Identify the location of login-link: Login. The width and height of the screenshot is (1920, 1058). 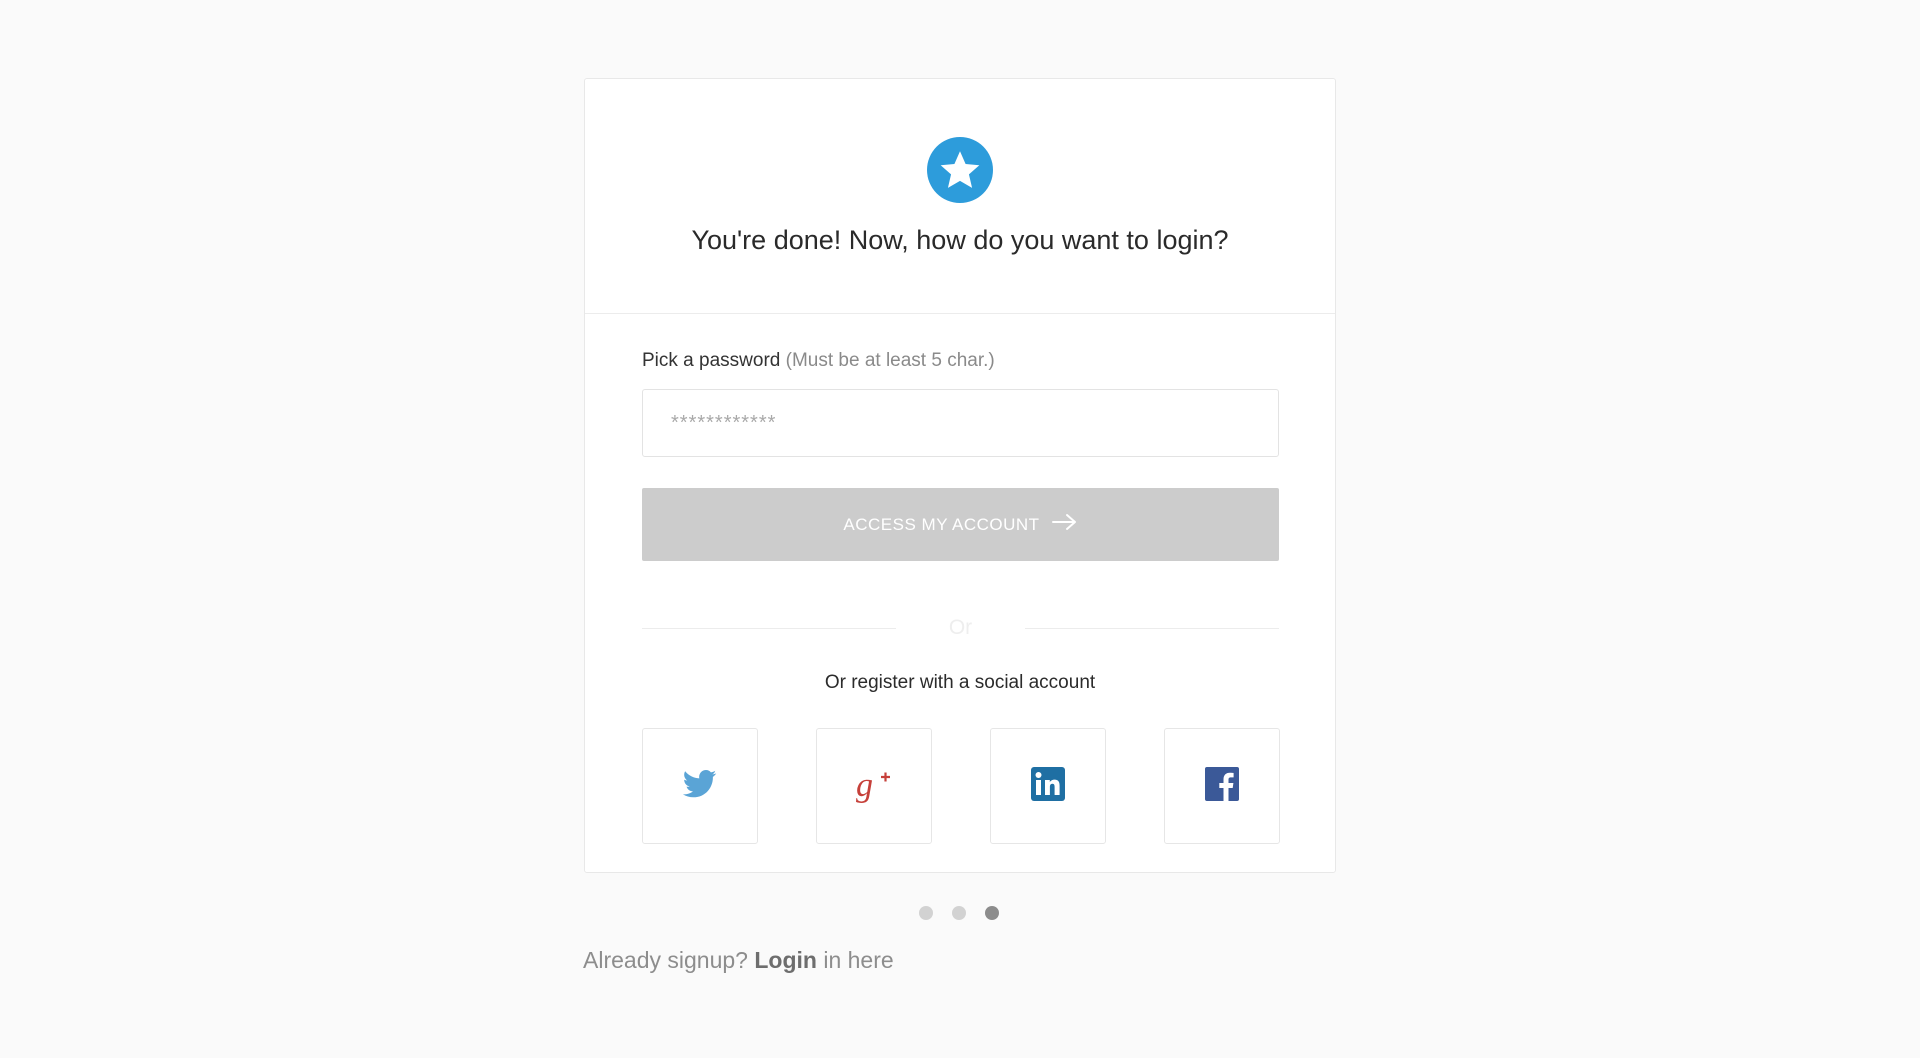
(785, 960).